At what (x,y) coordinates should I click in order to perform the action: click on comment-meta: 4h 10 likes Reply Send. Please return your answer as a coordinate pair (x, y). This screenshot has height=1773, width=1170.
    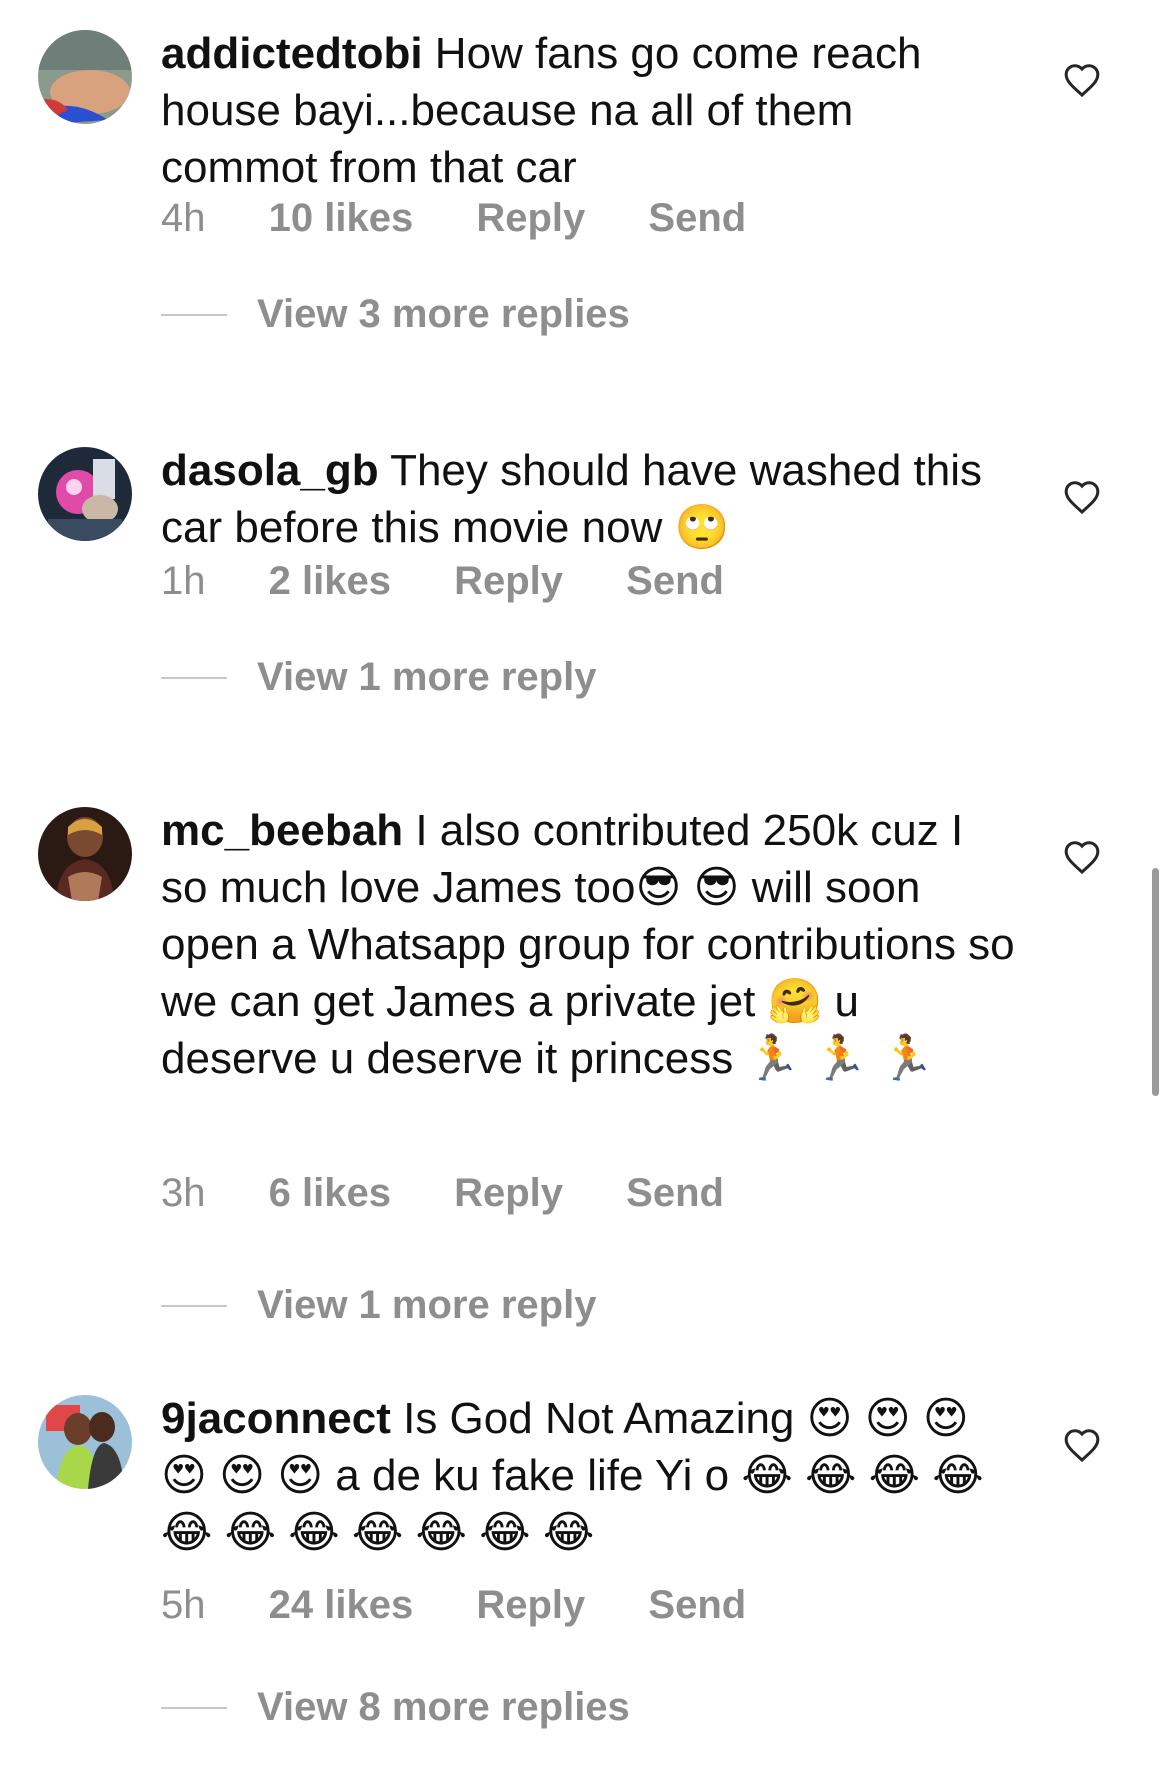
    Looking at the image, I should click on (479, 218).